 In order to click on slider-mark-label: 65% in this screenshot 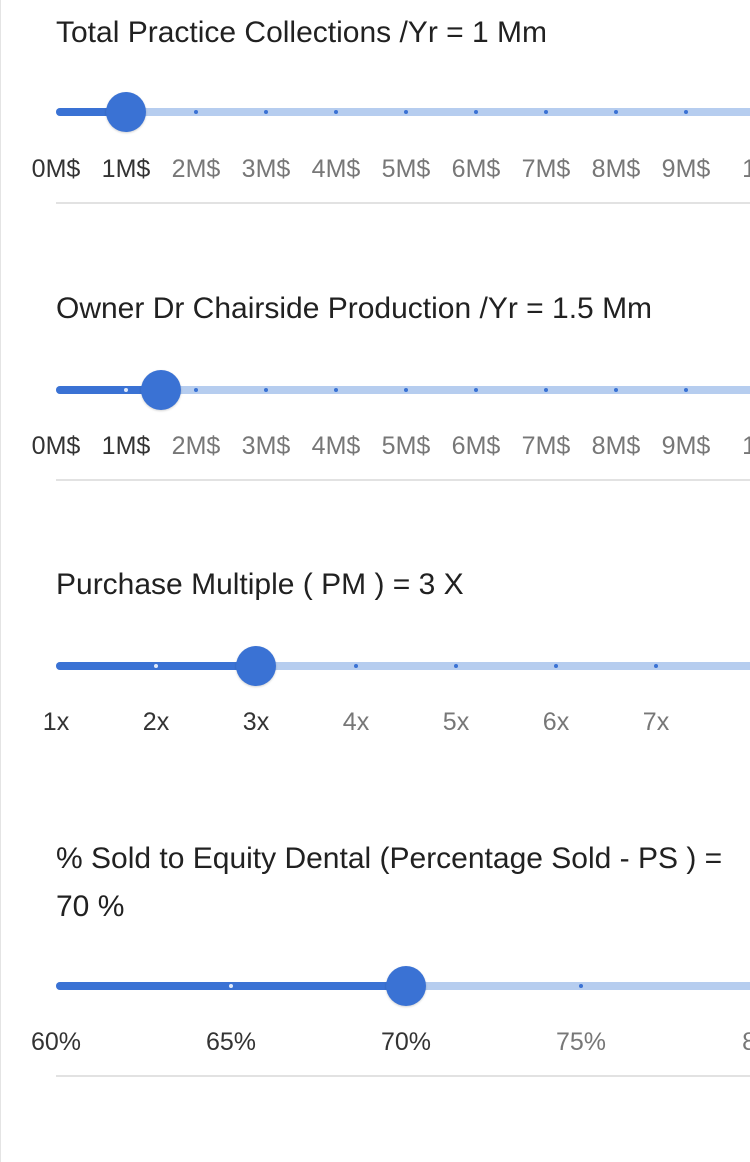, I will do `click(231, 1042)`.